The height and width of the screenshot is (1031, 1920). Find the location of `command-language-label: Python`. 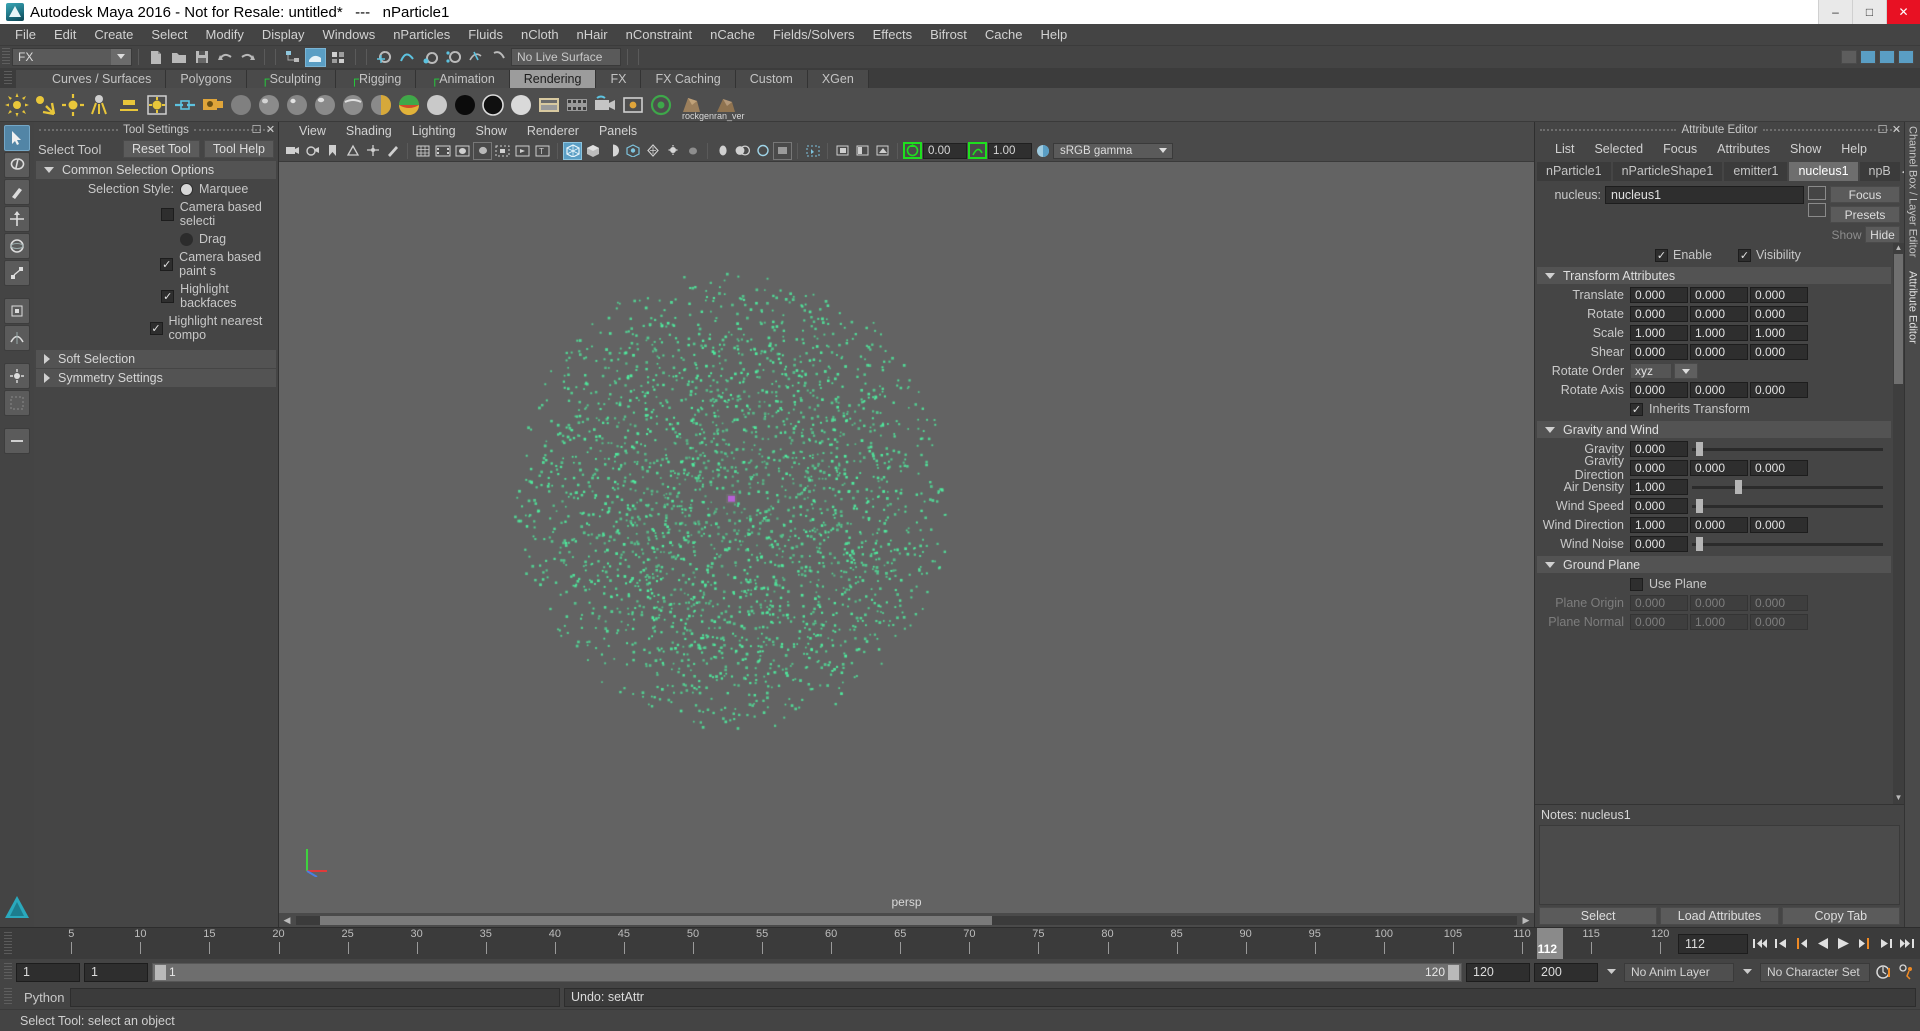

command-language-label: Python is located at coordinates (41, 997).